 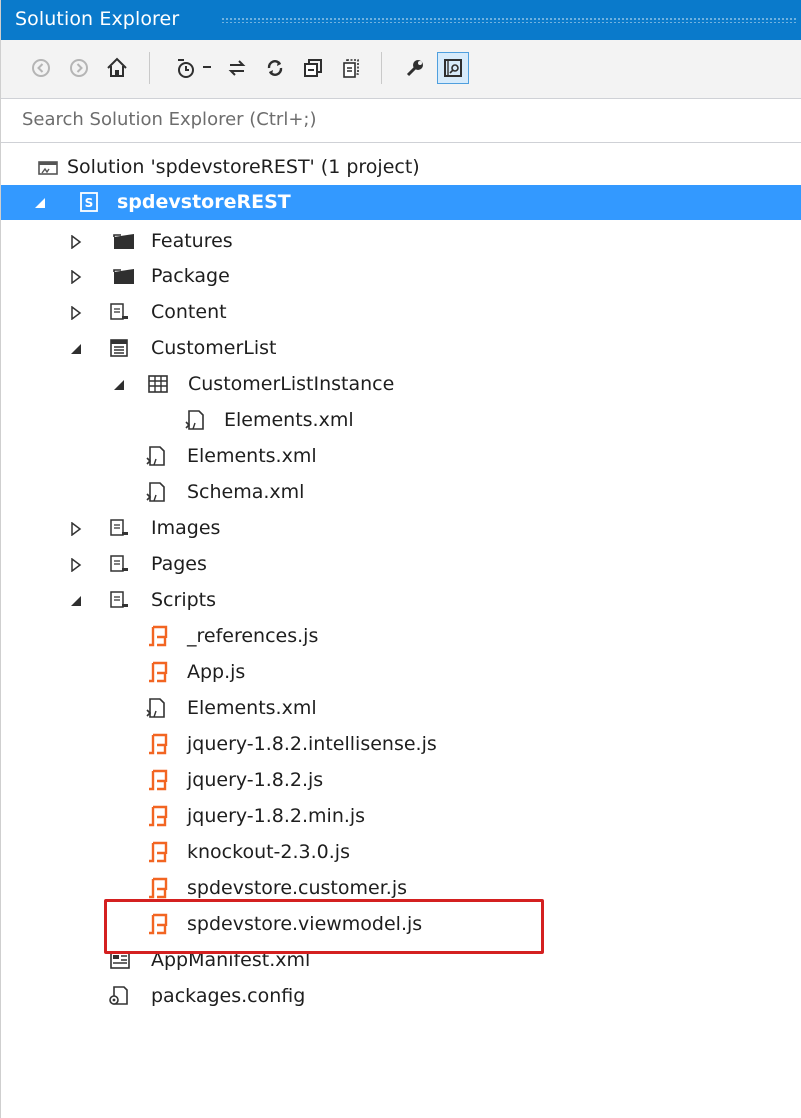 I want to click on home-button, so click(x=117, y=68).